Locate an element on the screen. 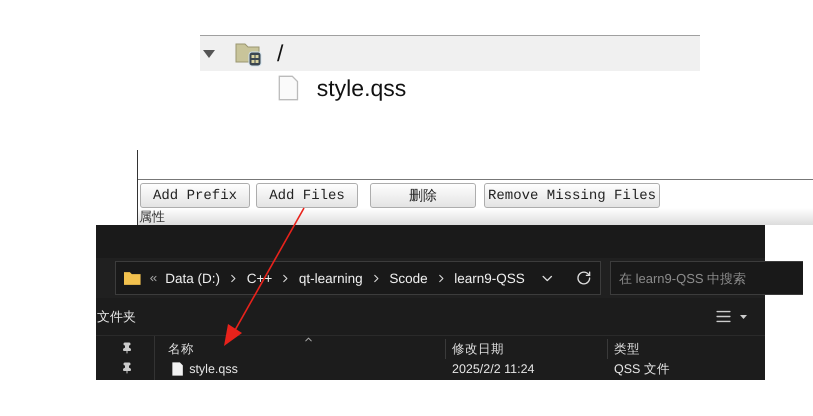 The image size is (813, 416). folder-icon is located at coordinates (132, 278).